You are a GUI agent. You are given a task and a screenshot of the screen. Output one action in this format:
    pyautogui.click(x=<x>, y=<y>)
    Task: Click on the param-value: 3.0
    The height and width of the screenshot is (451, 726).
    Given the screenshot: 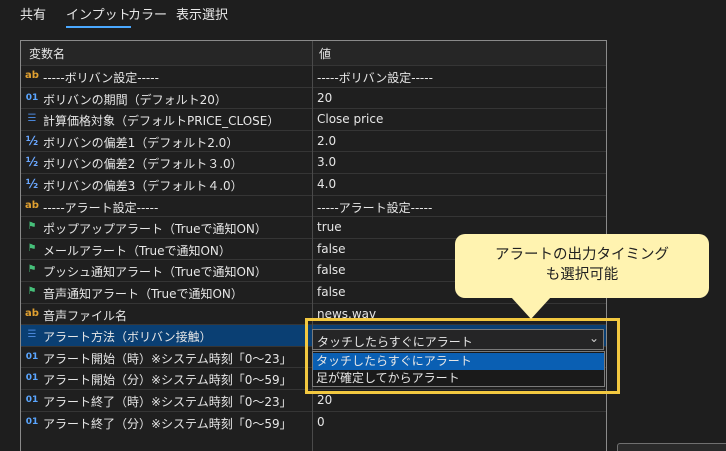 What is the action you would take?
    pyautogui.click(x=326, y=162)
    